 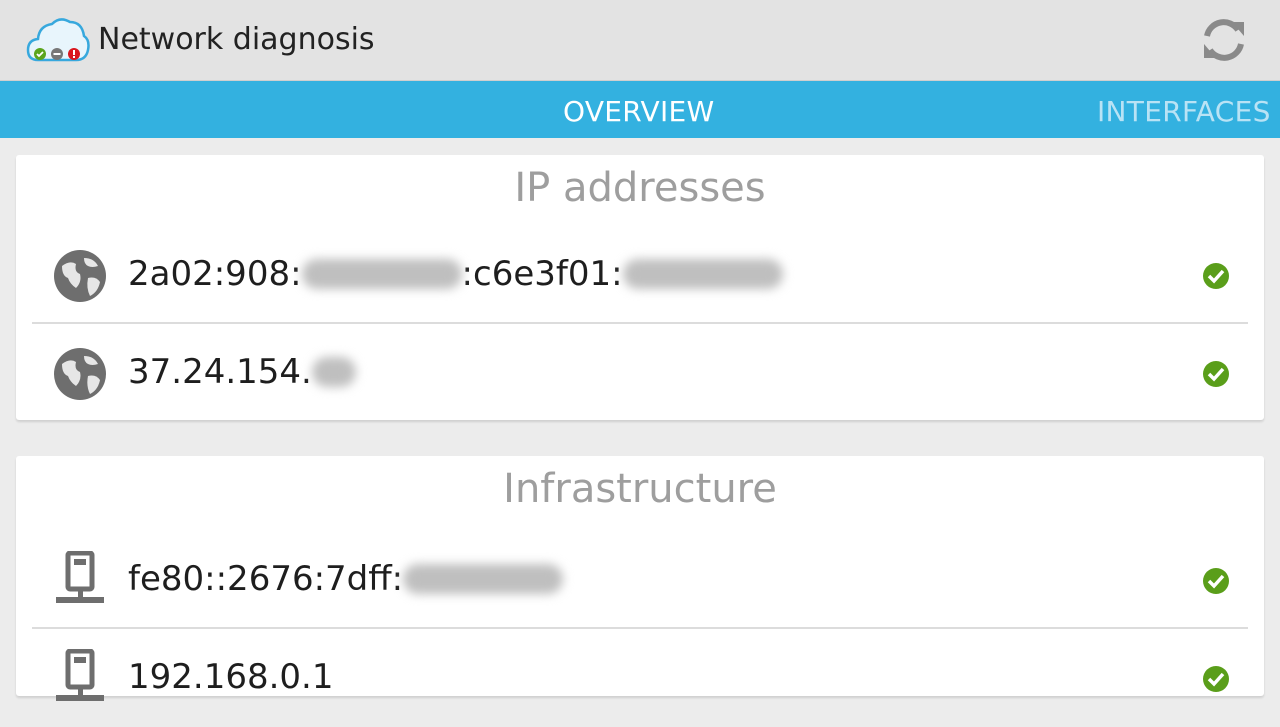 What do you see at coordinates (640, 188) in the screenshot?
I see `section-title: IP addresses` at bounding box center [640, 188].